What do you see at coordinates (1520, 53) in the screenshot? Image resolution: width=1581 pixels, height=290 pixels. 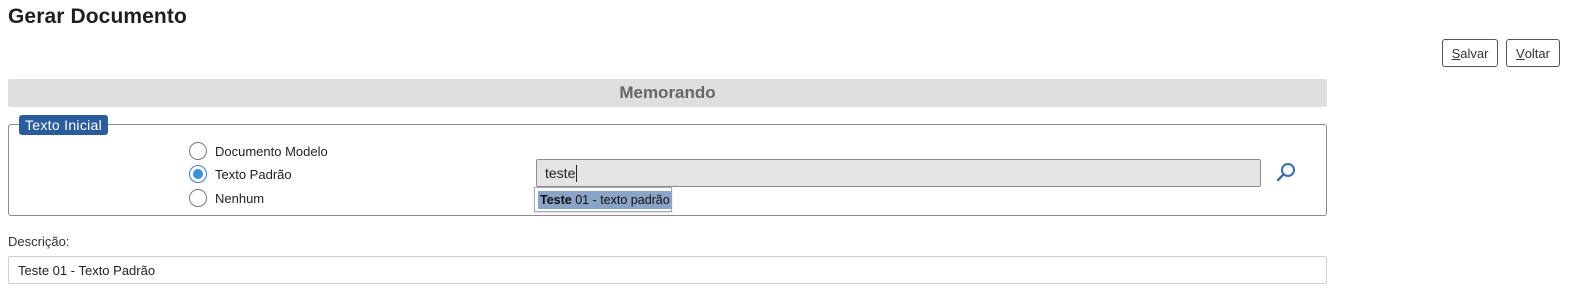 I see `back-accel: V` at bounding box center [1520, 53].